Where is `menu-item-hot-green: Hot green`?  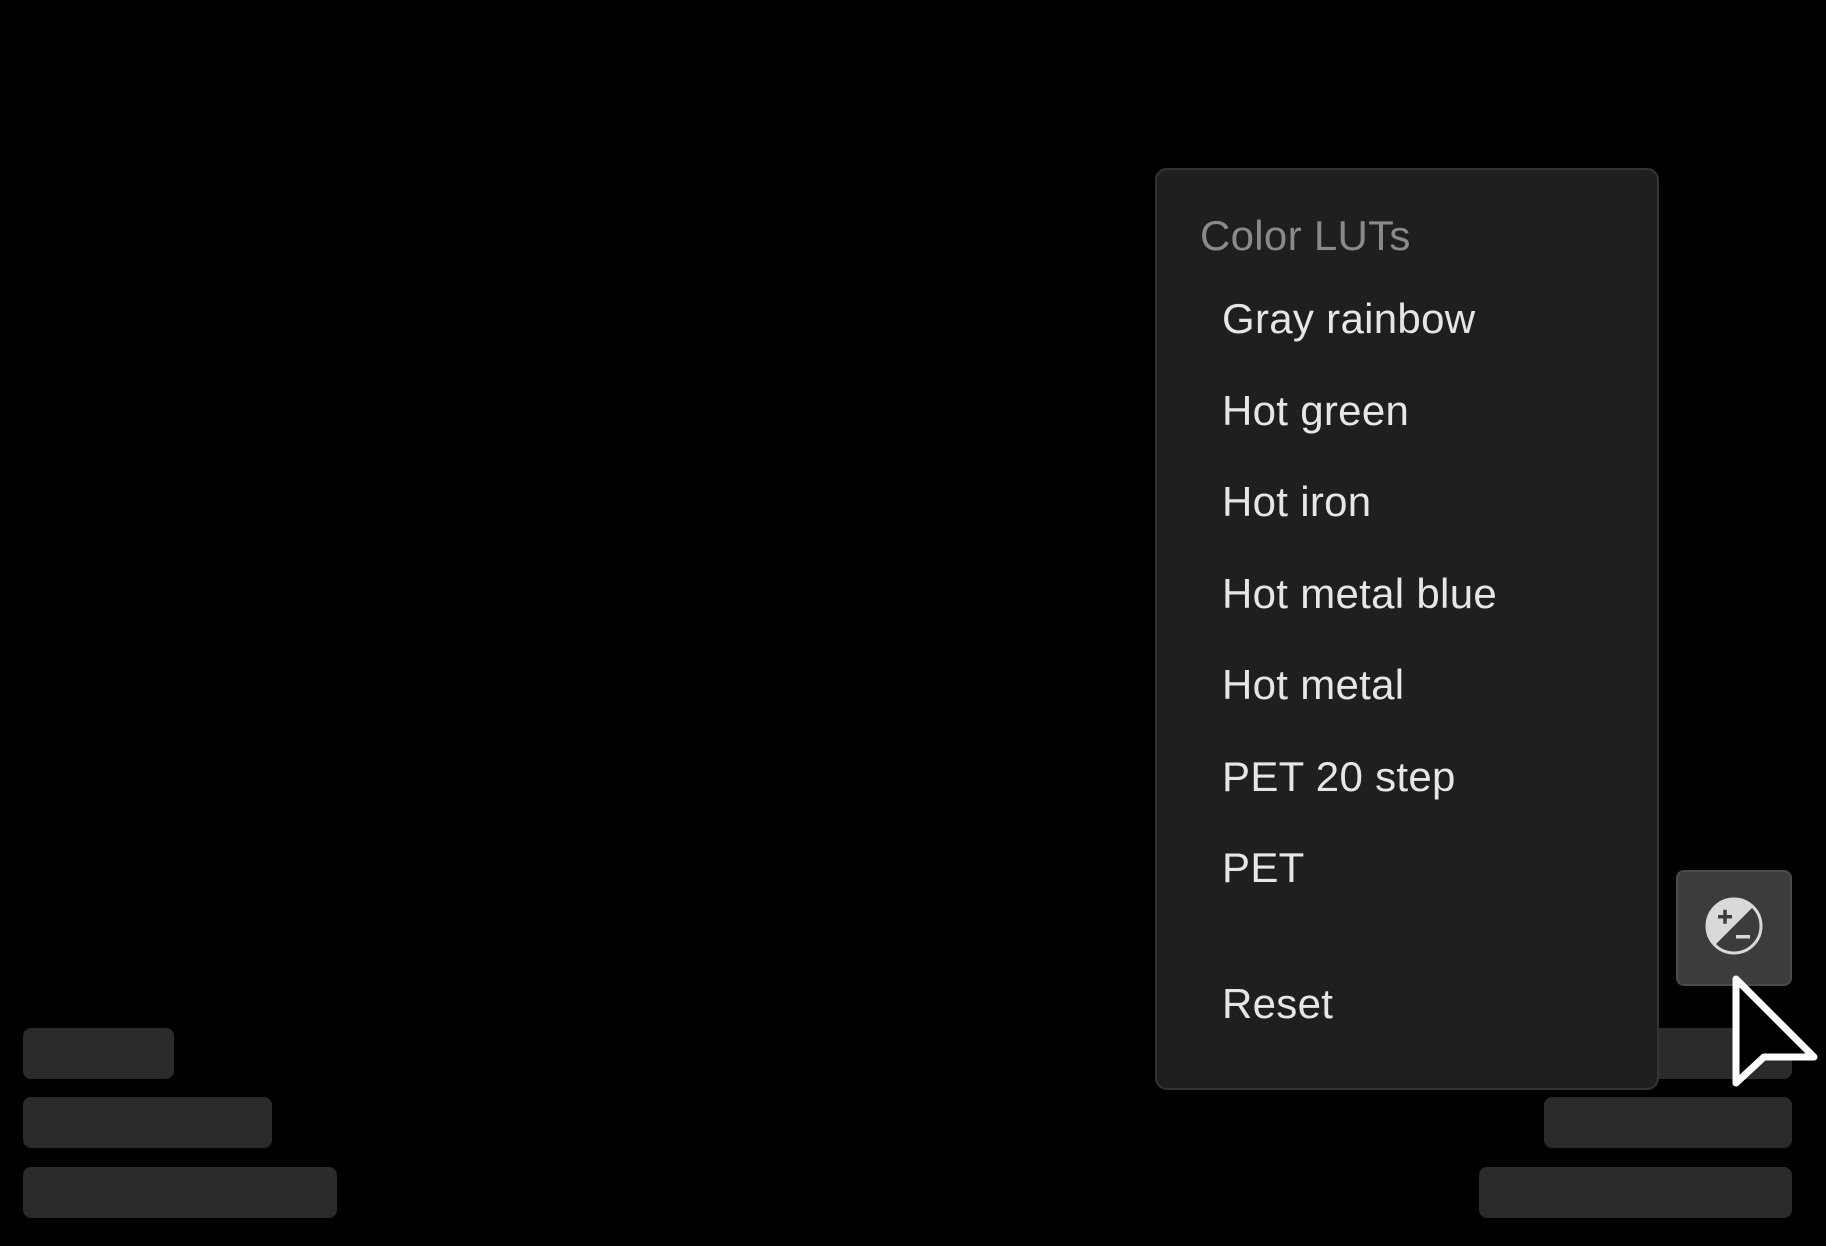 menu-item-hot-green: Hot green is located at coordinates (1315, 411).